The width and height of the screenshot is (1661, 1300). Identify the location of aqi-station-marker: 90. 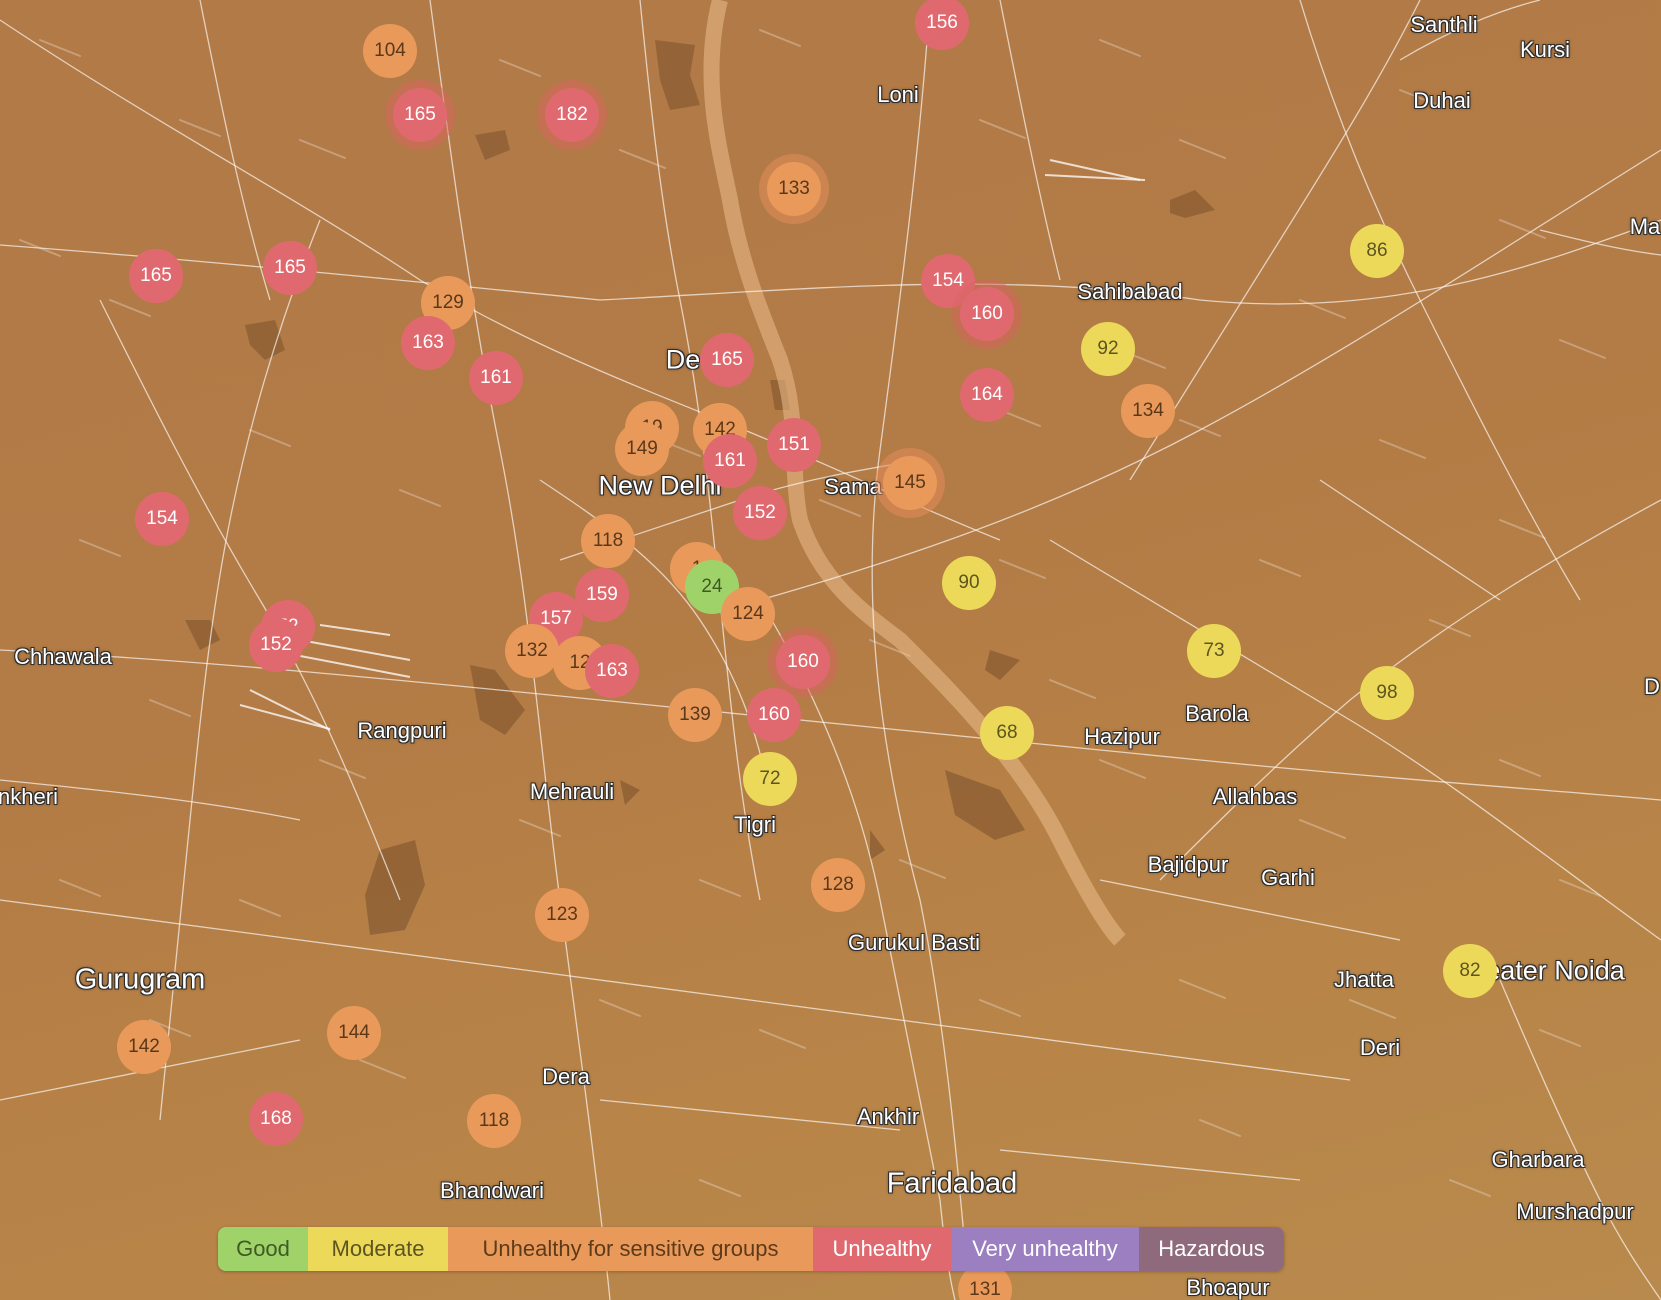
(969, 583).